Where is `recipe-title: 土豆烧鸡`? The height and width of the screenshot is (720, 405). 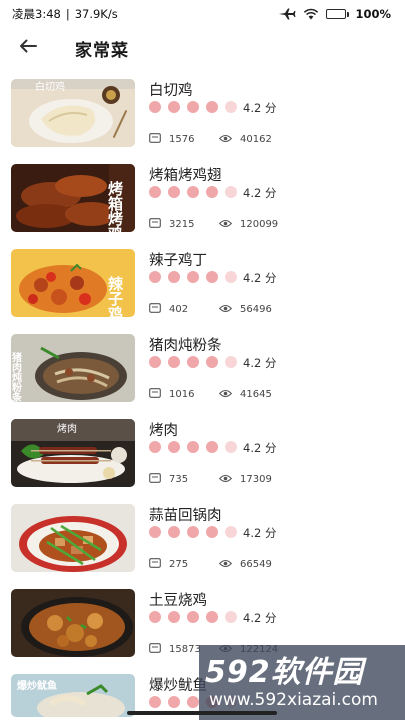 recipe-title: 土豆烧鸡 is located at coordinates (178, 601).